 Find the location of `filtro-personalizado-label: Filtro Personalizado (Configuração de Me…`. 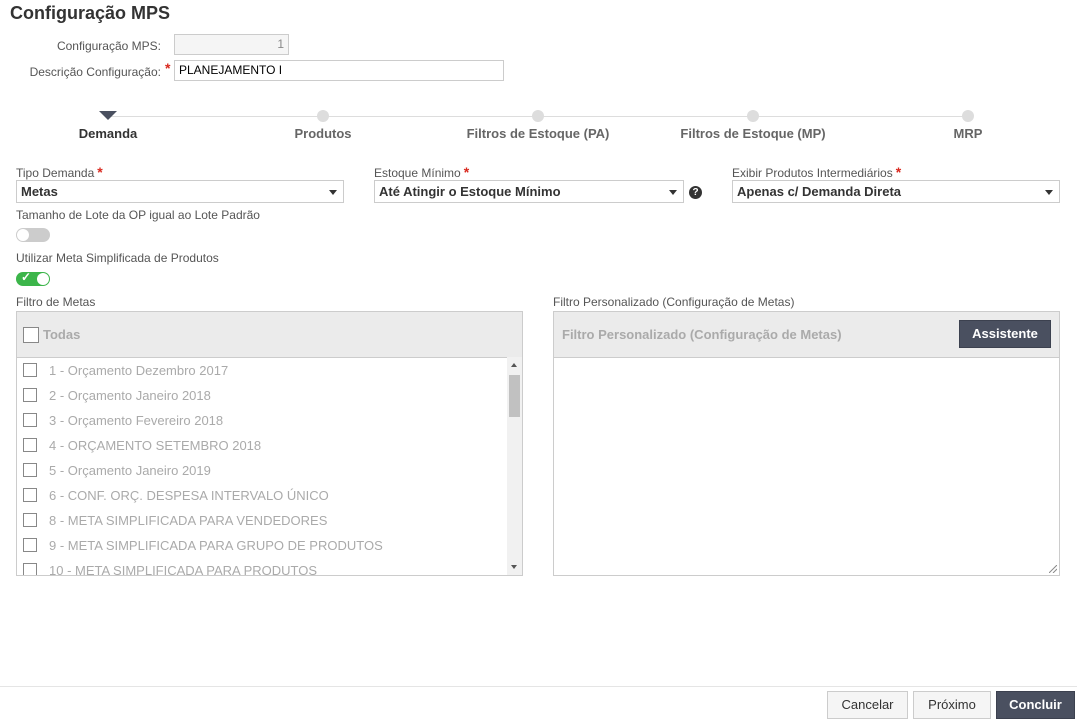

filtro-personalizado-label: Filtro Personalizado (Configuração de Me… is located at coordinates (674, 302).